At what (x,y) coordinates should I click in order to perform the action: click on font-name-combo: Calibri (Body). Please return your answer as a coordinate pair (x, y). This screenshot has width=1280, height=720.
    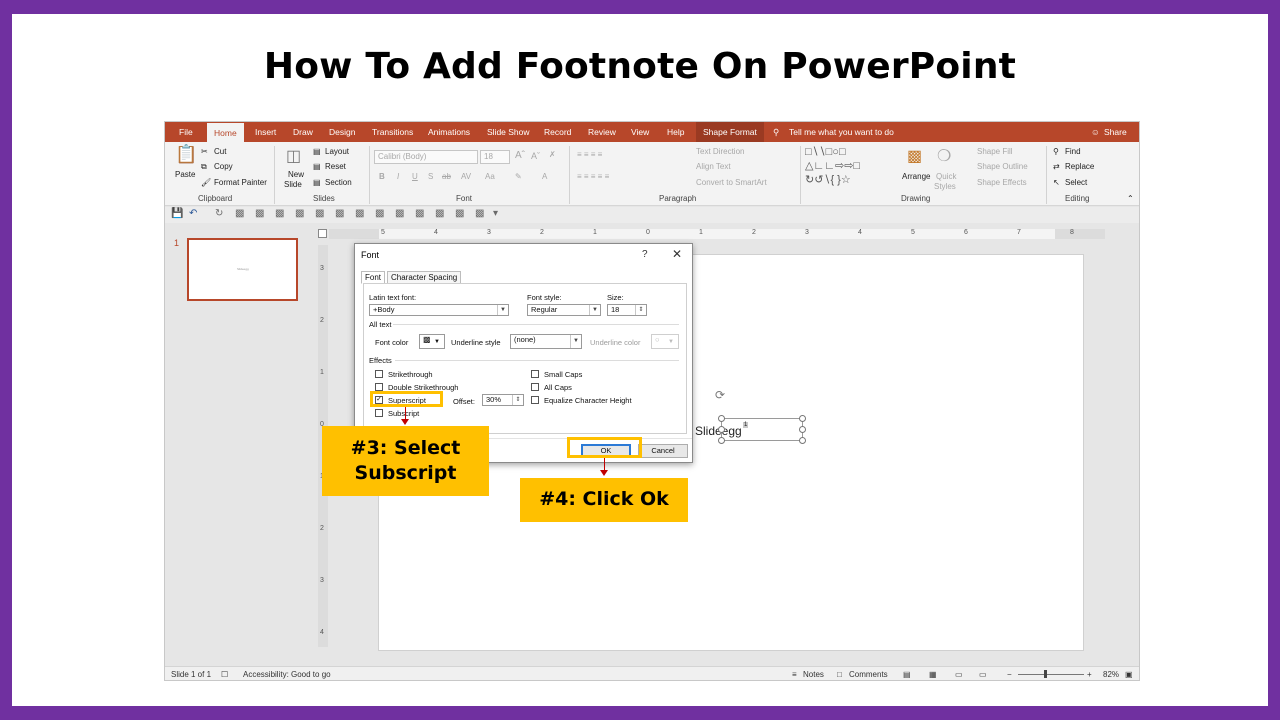
    Looking at the image, I should click on (426, 157).